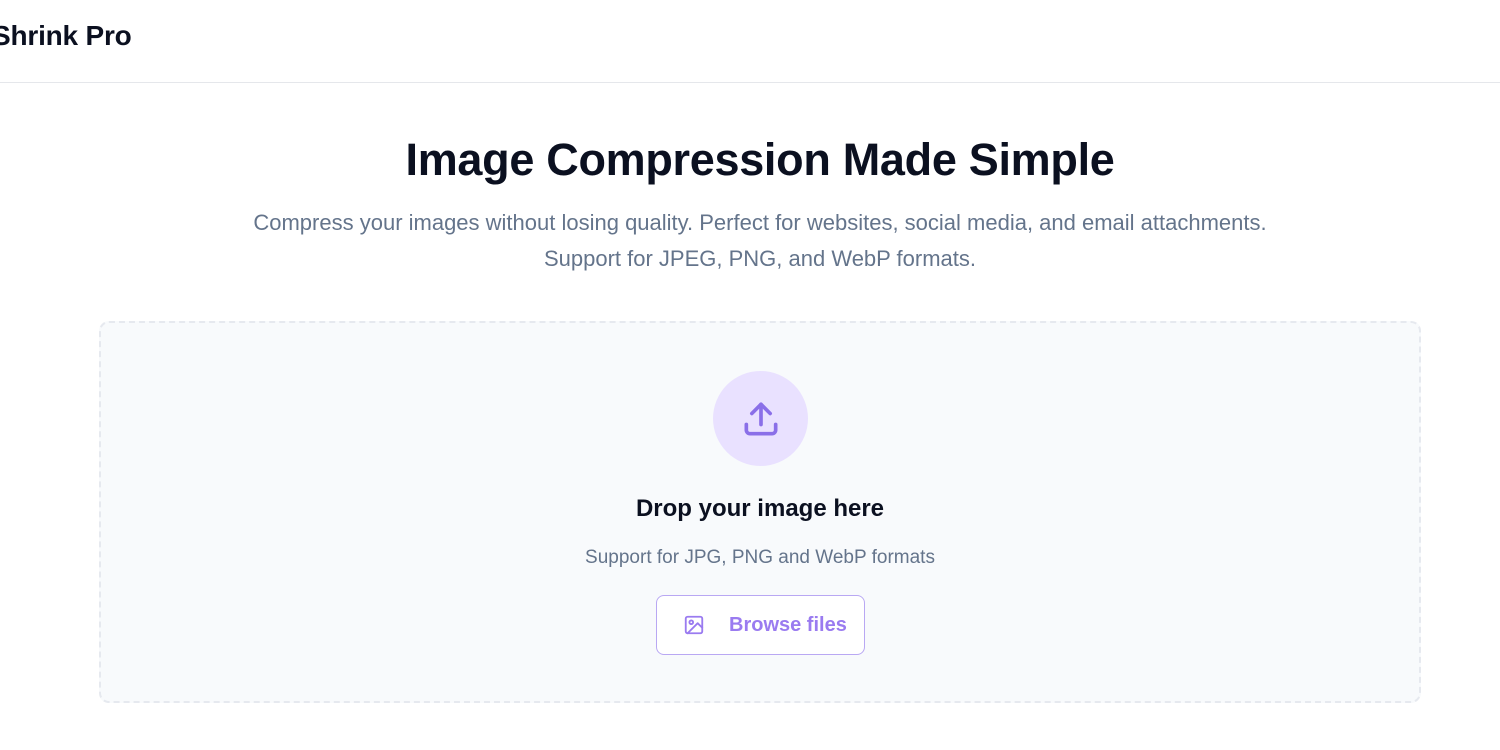  What do you see at coordinates (760, 159) in the screenshot?
I see `page-title: Image Compression Made Simple` at bounding box center [760, 159].